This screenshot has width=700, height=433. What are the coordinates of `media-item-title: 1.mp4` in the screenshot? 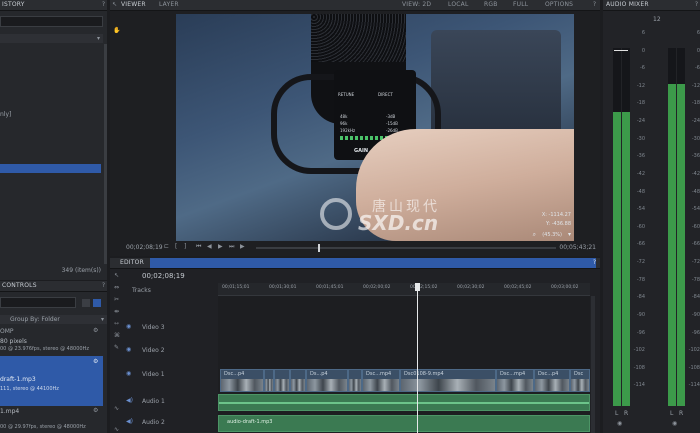 It's located at (10, 411).